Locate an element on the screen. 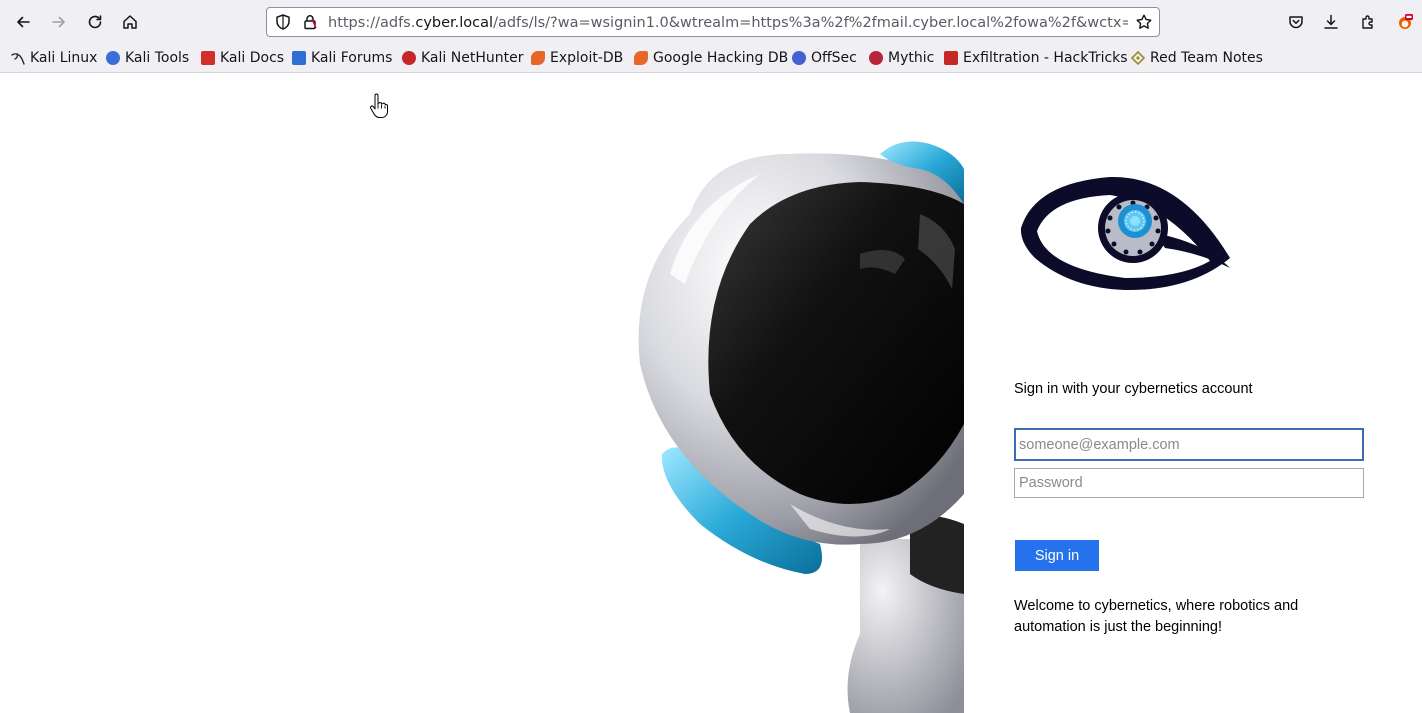 This screenshot has height=713, width=1422. url-host: cyber.local is located at coordinates (454, 23).